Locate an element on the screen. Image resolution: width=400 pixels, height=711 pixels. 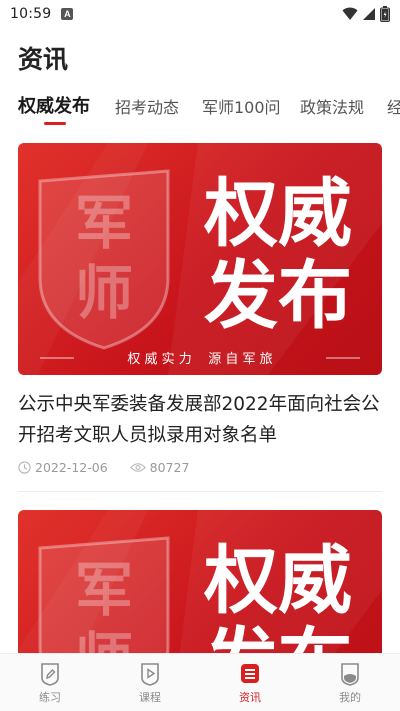
news-date: 2022-12-06 is located at coordinates (63, 467).